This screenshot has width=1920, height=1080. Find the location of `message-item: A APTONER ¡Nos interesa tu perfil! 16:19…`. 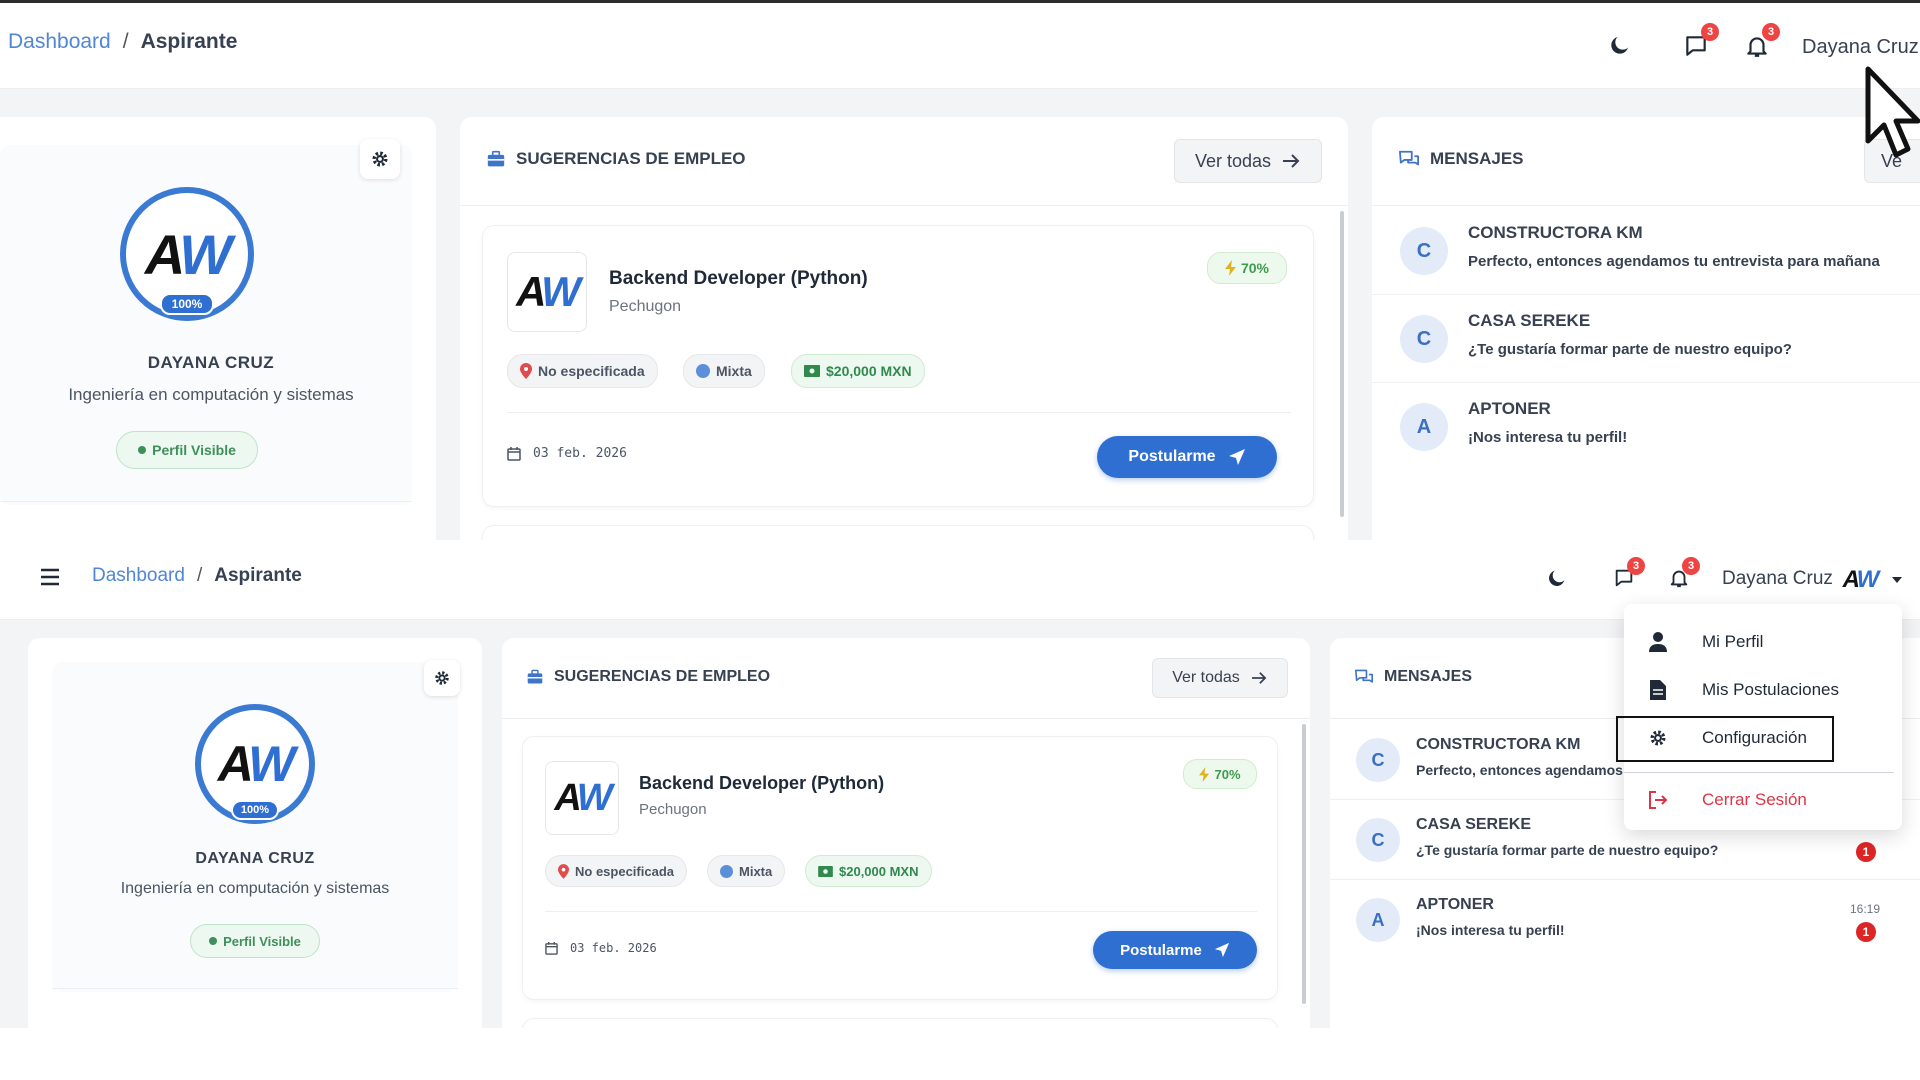

message-item: A APTONER ¡Nos interesa tu perfil! 16:19… is located at coordinates (1625, 920).